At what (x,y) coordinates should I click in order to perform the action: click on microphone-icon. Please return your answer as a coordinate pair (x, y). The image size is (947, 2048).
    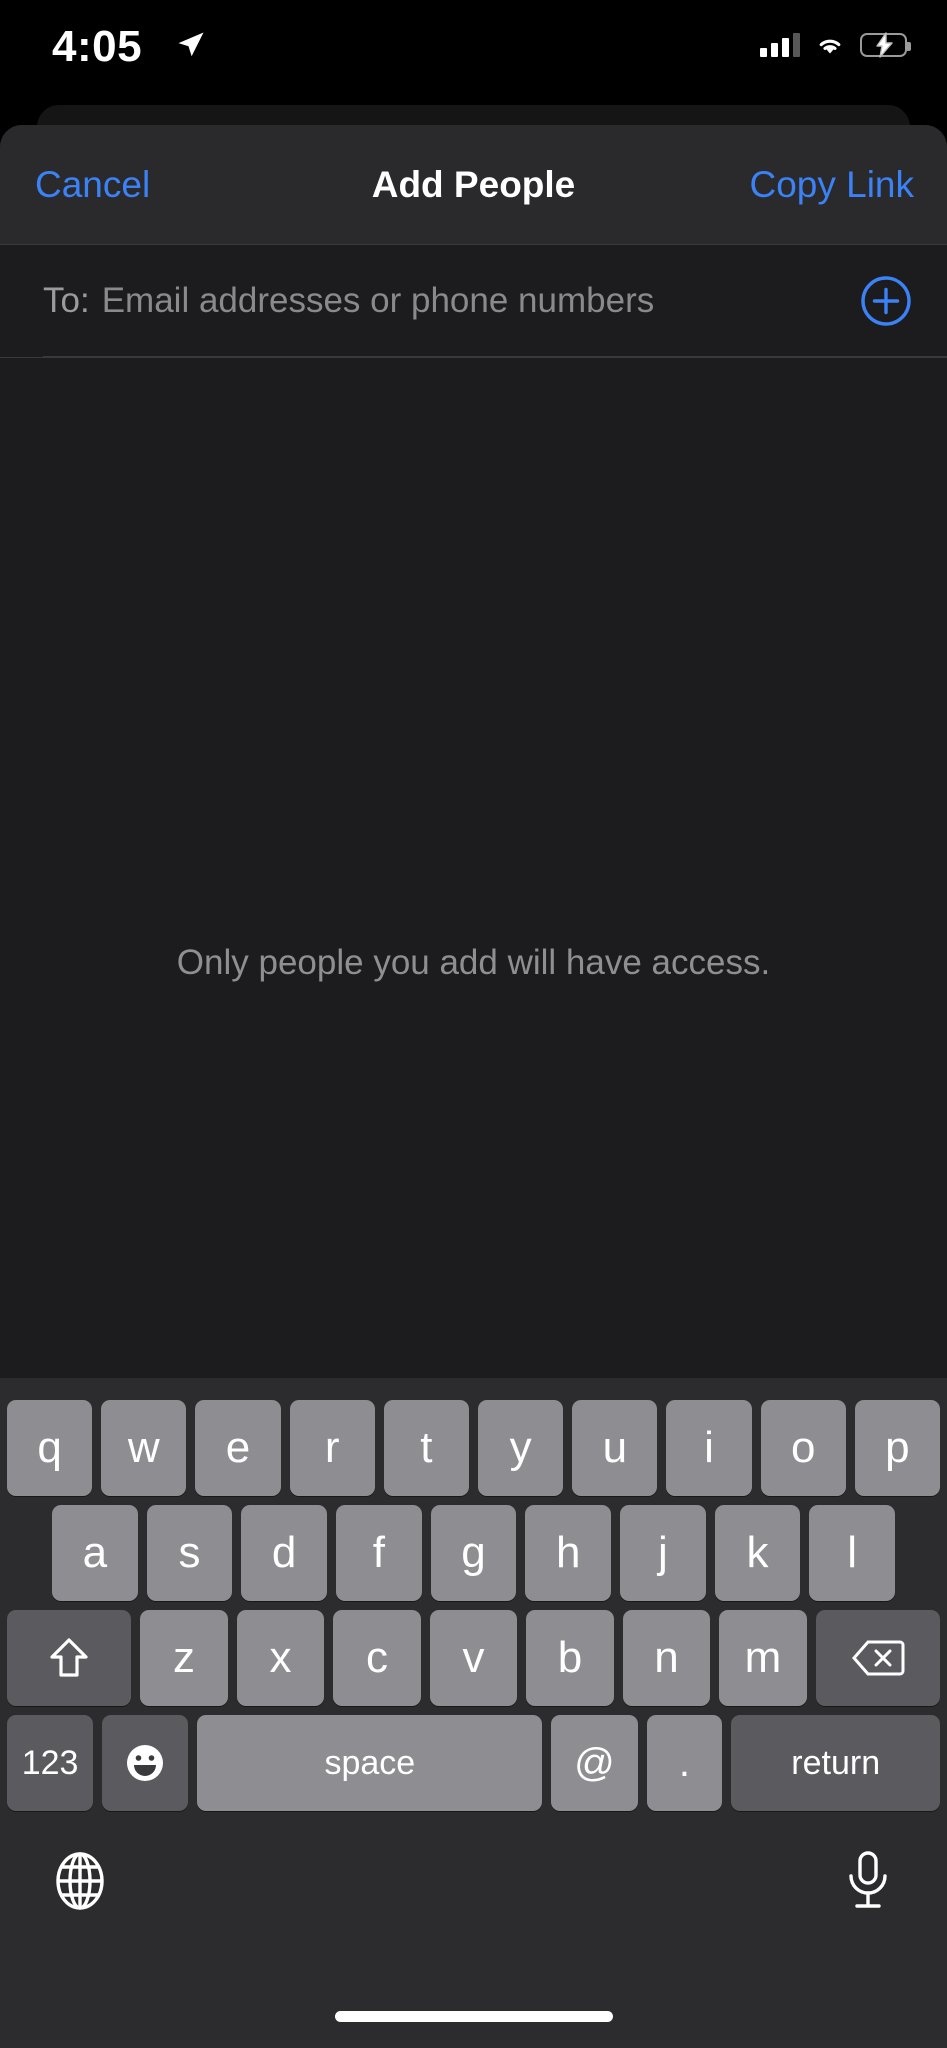
    Looking at the image, I should click on (868, 1881).